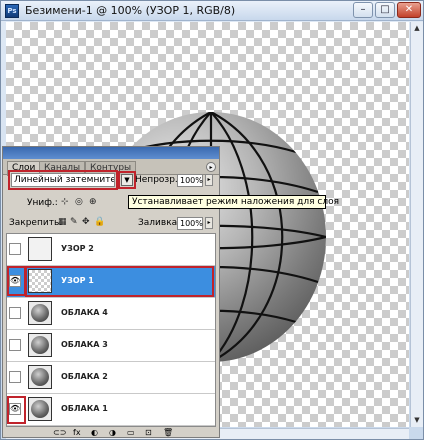 This screenshot has width=424, height=440. What do you see at coordinates (84, 344) in the screenshot?
I see `layer-name: ОБЛАКА 3` at bounding box center [84, 344].